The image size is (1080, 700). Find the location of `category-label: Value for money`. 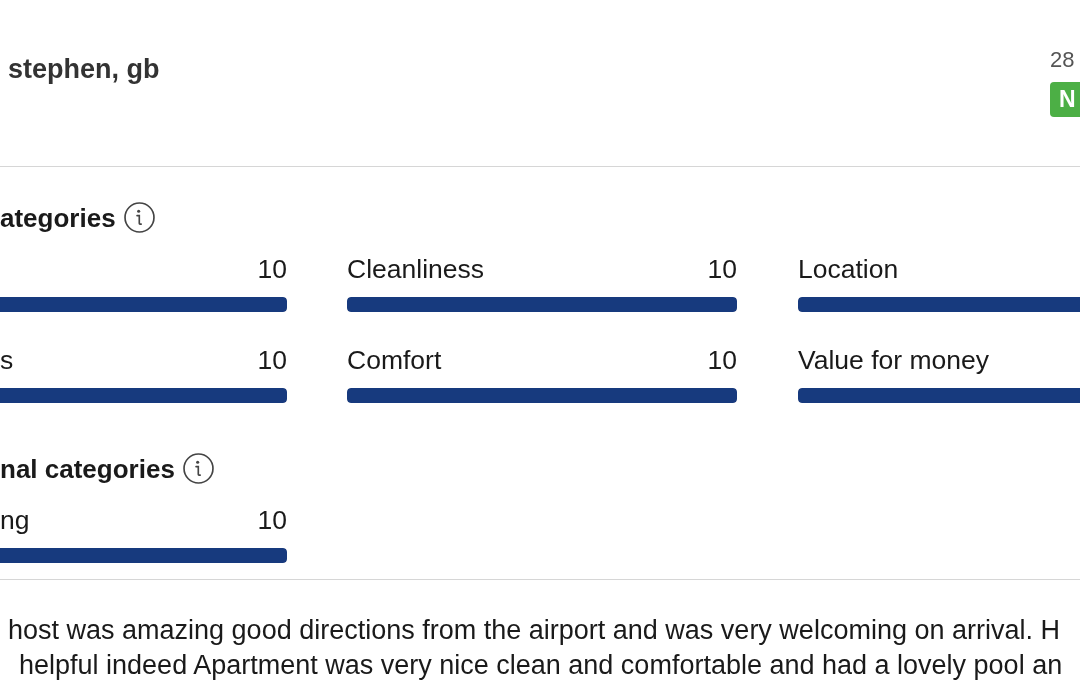

category-label: Value for money is located at coordinates (893, 360).